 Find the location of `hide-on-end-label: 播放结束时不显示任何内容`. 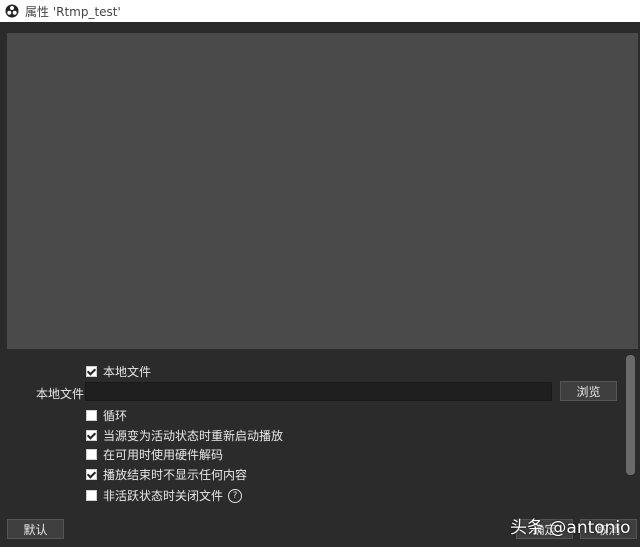

hide-on-end-label: 播放结束时不显示任何内容 is located at coordinates (175, 475).